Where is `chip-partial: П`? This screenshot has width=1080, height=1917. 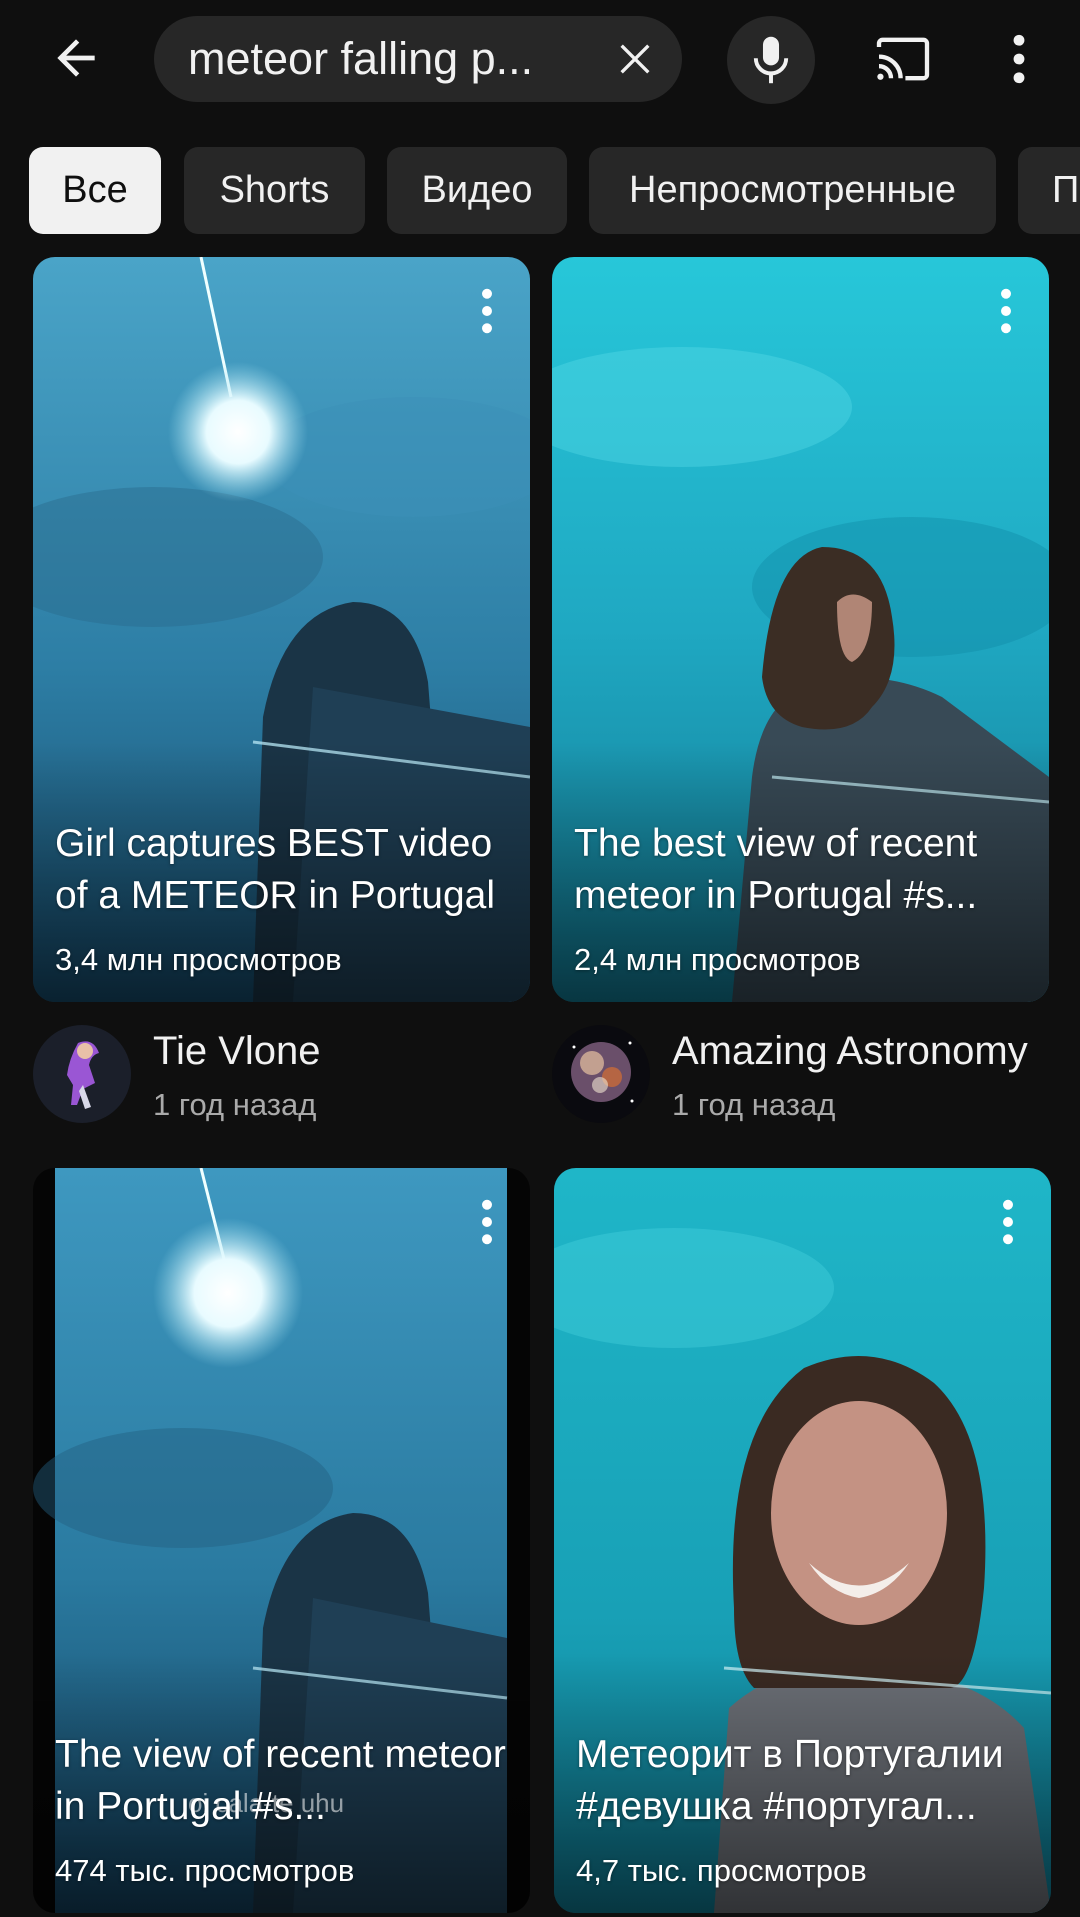
chip-partial: П is located at coordinates (1049, 190).